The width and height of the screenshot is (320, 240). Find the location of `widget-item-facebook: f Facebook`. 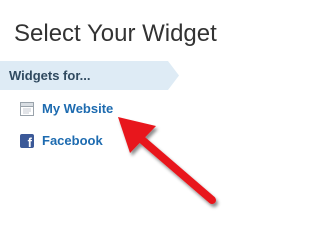

widget-item-facebook: f Facebook is located at coordinates (70, 141).